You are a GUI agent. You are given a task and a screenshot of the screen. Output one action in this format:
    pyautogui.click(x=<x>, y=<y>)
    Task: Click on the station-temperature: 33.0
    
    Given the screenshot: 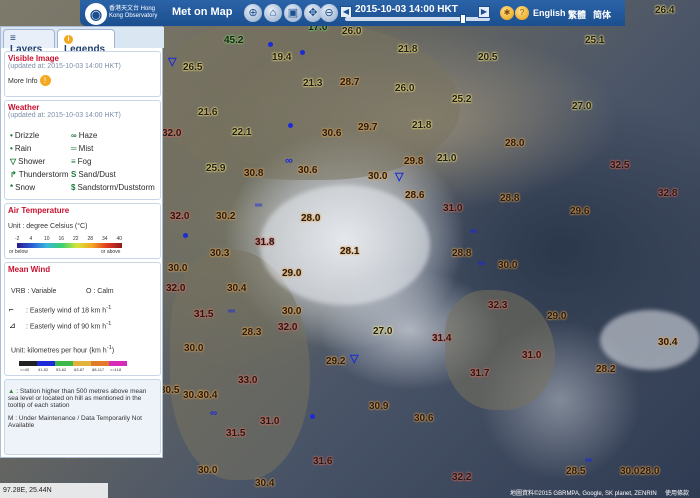 What is the action you would take?
    pyautogui.click(x=247, y=380)
    